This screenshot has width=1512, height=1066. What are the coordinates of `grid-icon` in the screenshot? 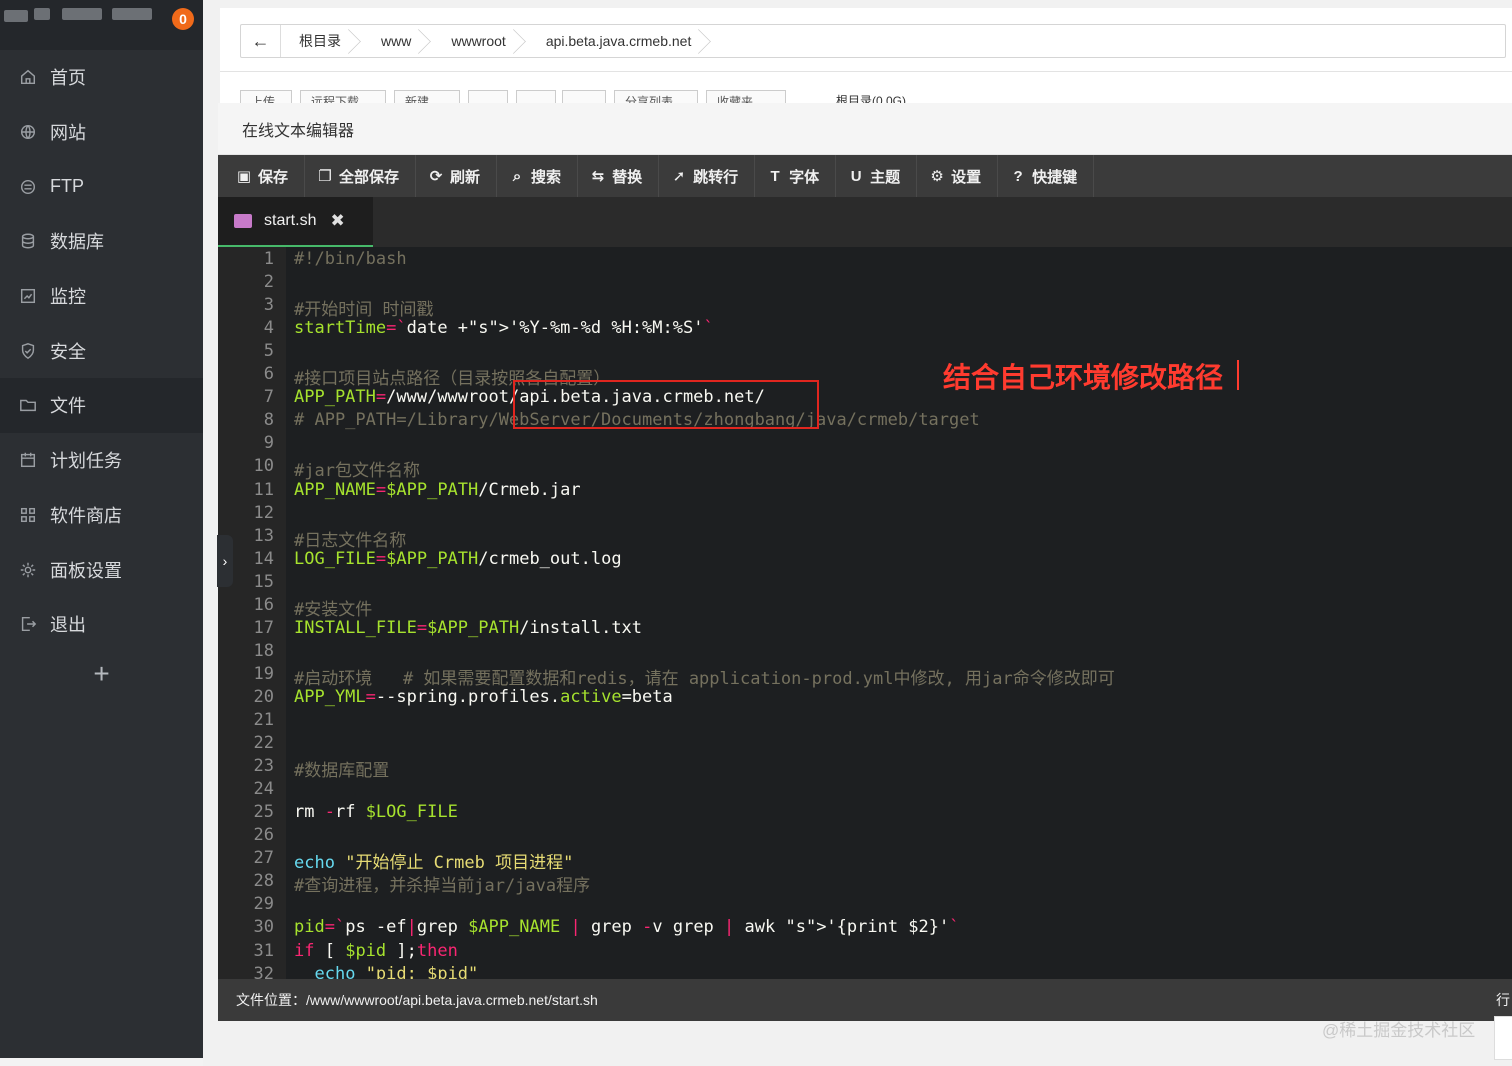 It's located at (28, 515).